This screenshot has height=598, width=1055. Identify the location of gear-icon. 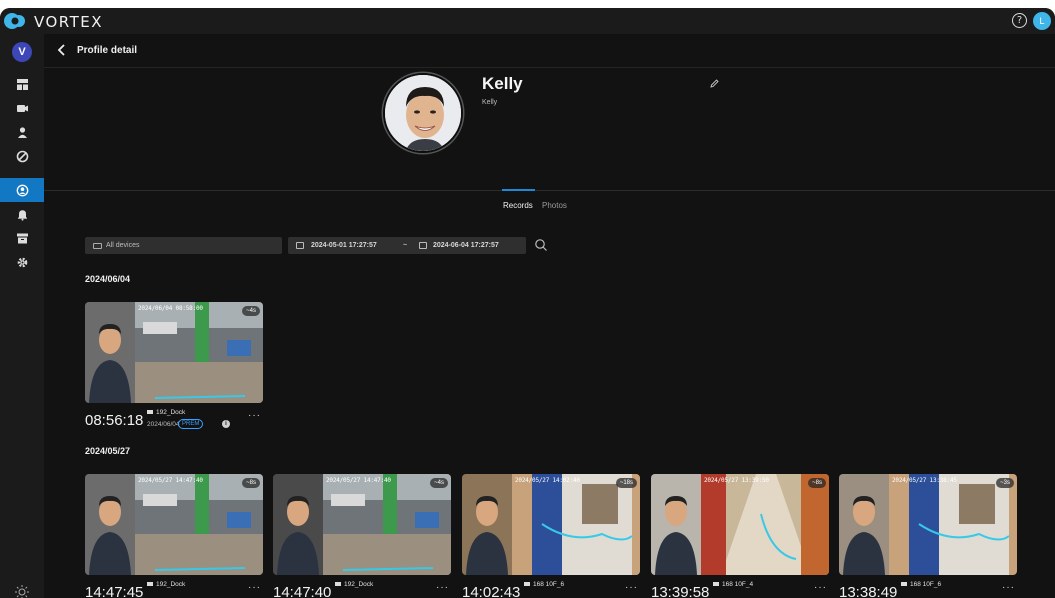
(22, 262).